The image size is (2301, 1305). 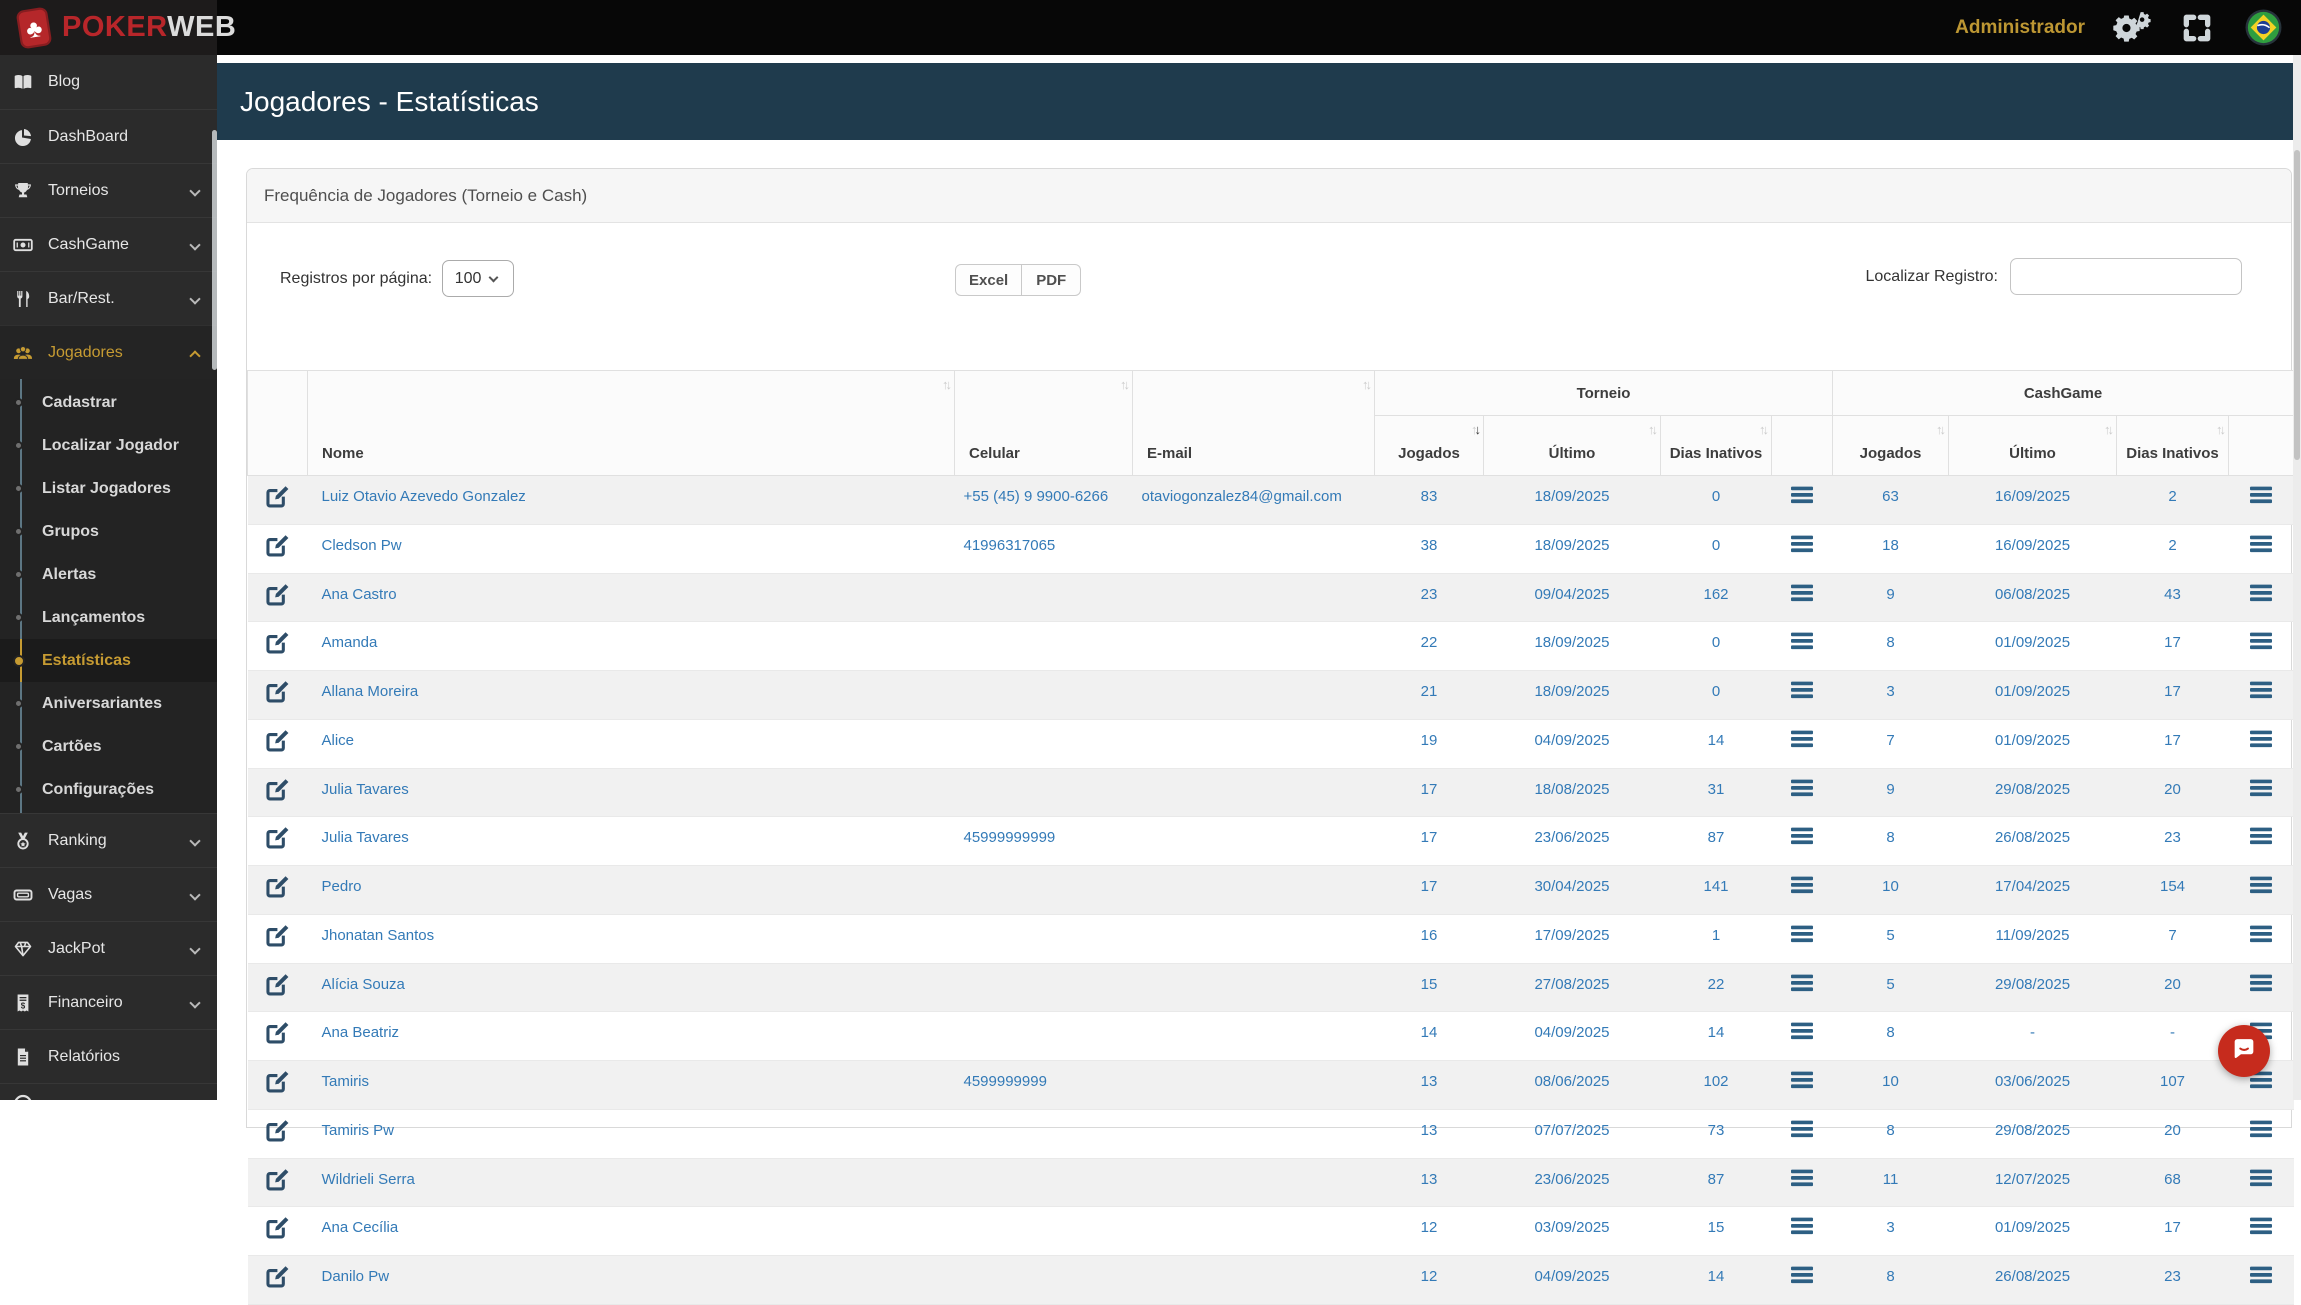 What do you see at coordinates (2297, 305) in the screenshot?
I see `page-scrollbar-thumb` at bounding box center [2297, 305].